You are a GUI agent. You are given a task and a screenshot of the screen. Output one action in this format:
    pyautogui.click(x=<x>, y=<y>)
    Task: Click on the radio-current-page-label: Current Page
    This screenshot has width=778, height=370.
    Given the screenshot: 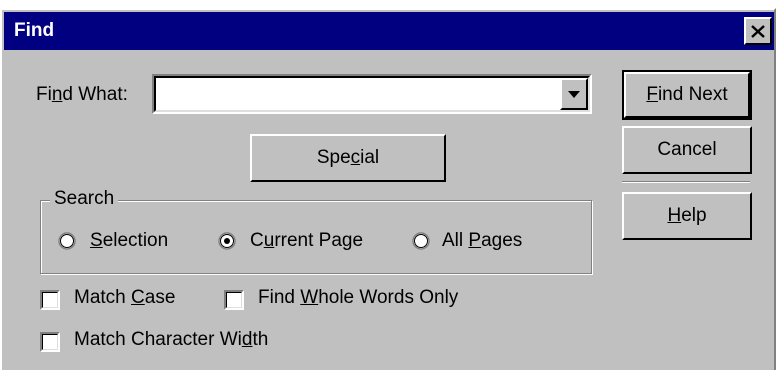 What is the action you would take?
    pyautogui.click(x=306, y=241)
    